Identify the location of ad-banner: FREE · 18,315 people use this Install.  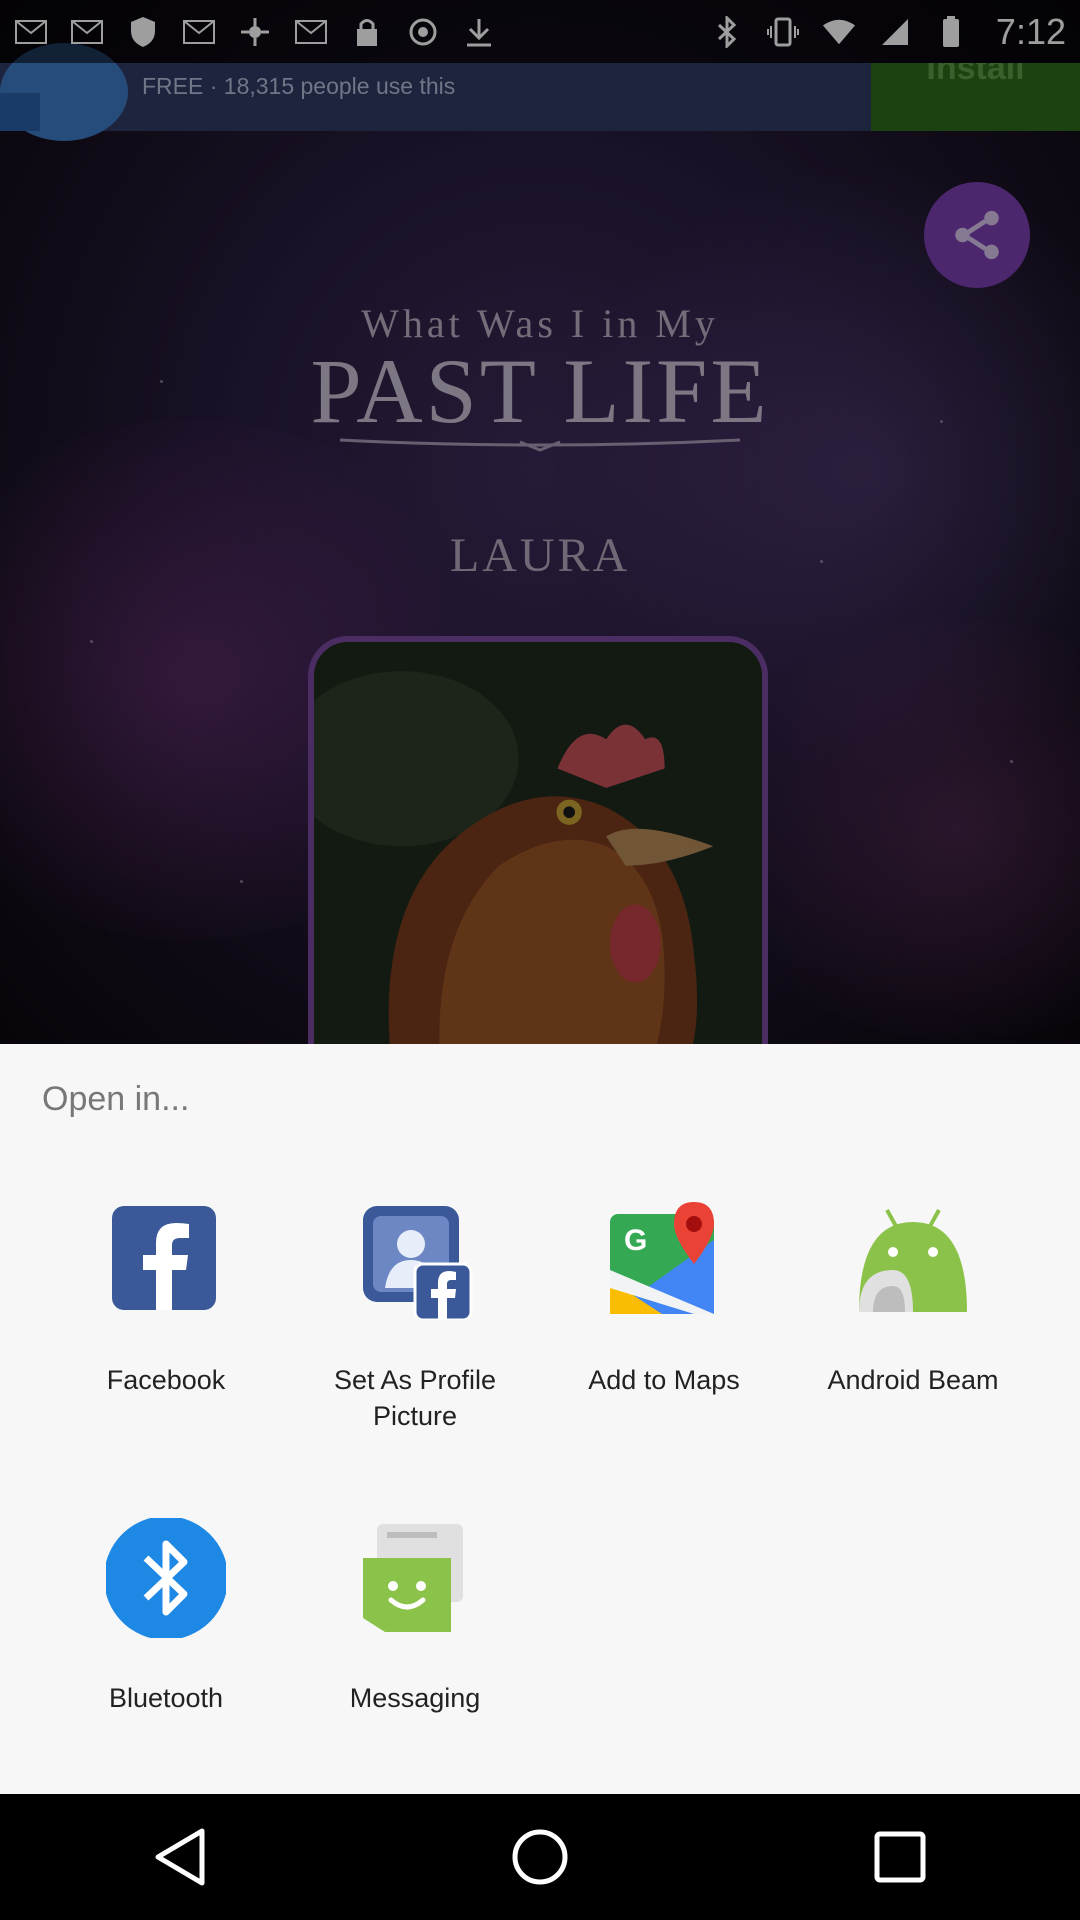
(540, 92).